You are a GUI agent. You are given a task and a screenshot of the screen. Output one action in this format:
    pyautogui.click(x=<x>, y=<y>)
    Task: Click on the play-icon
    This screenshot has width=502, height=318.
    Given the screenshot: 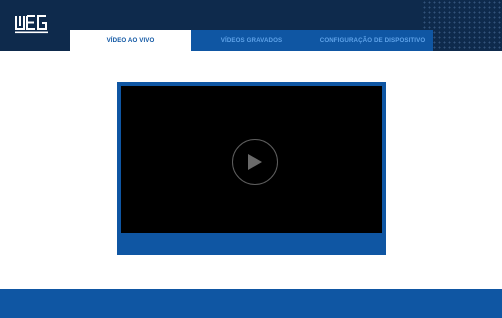 What is the action you would take?
    pyautogui.click(x=255, y=162)
    